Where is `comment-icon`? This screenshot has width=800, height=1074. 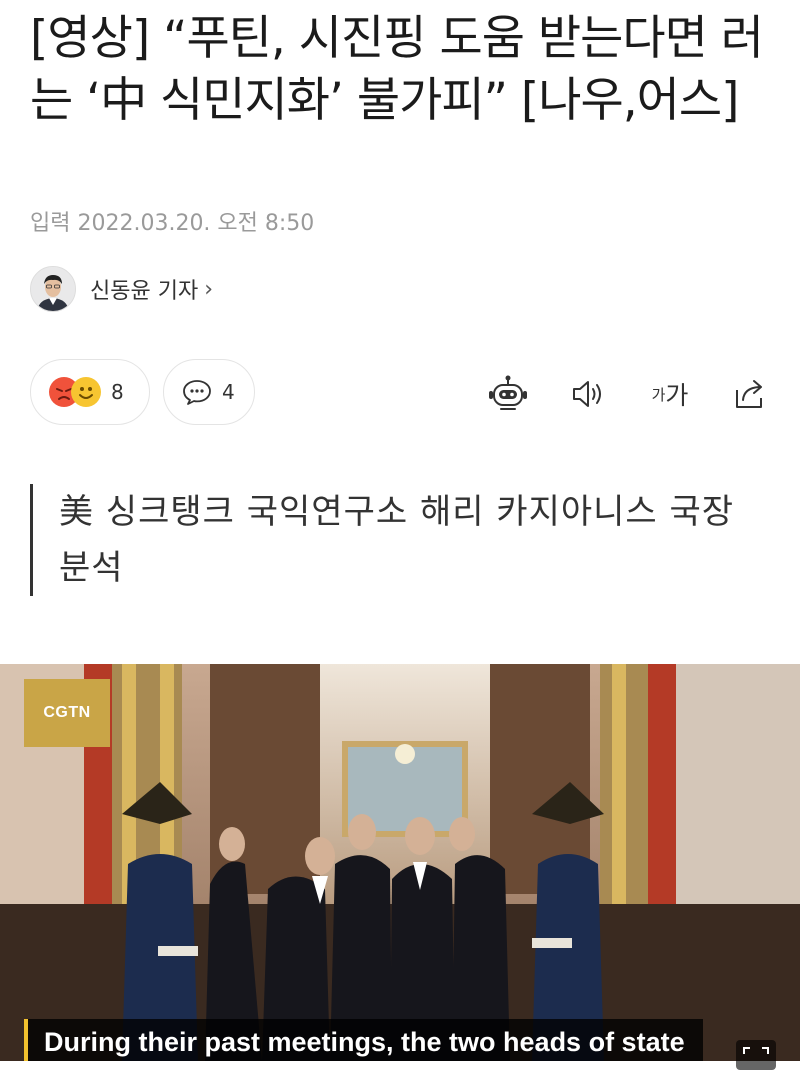
comment-icon is located at coordinates (197, 392).